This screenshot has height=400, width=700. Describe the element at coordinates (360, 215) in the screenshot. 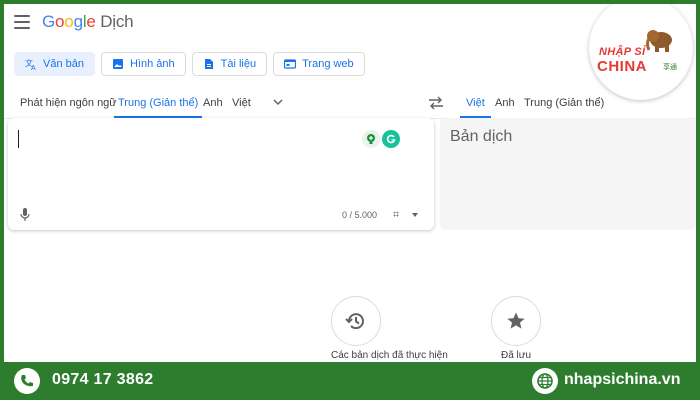

I see `character-counter: 0 / 5.000` at that location.